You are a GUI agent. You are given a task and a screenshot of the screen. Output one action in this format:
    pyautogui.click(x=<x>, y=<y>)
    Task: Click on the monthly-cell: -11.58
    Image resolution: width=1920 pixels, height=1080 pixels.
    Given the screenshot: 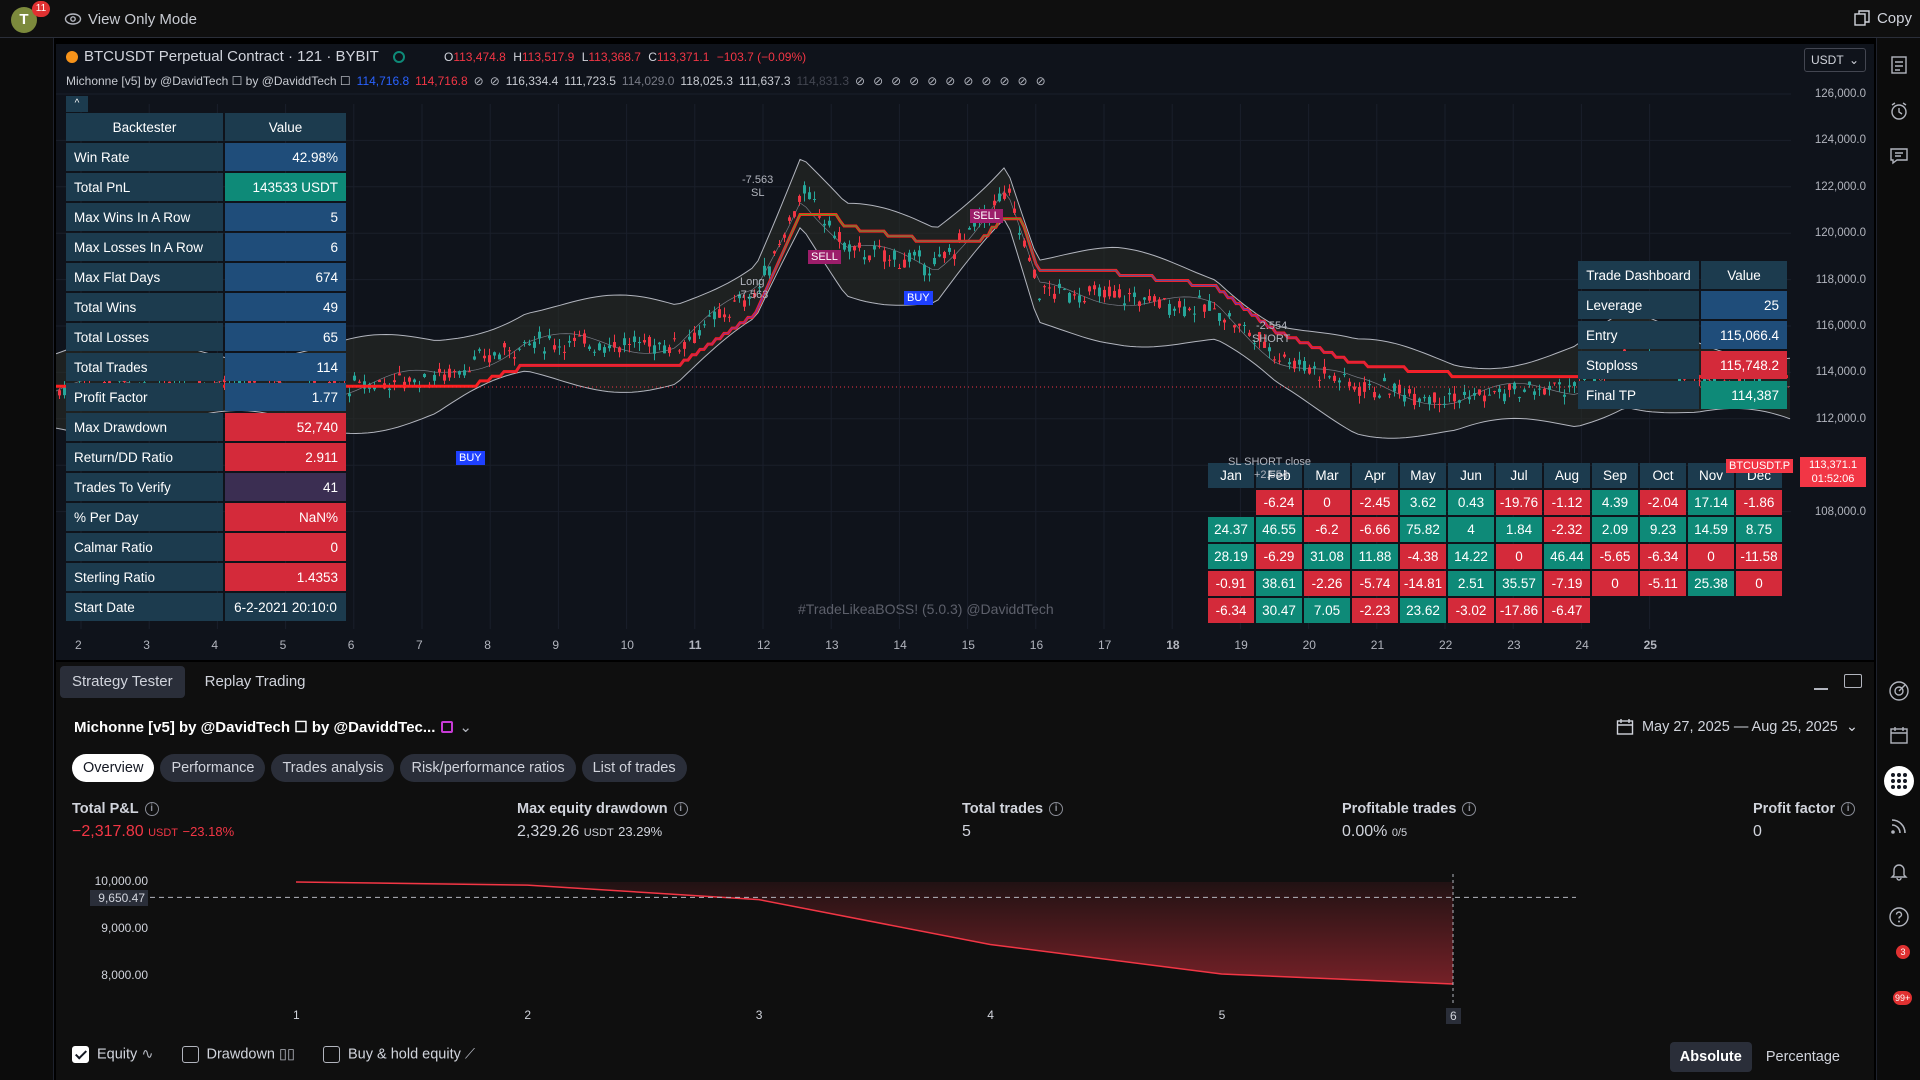 What is the action you would take?
    pyautogui.click(x=1759, y=556)
    